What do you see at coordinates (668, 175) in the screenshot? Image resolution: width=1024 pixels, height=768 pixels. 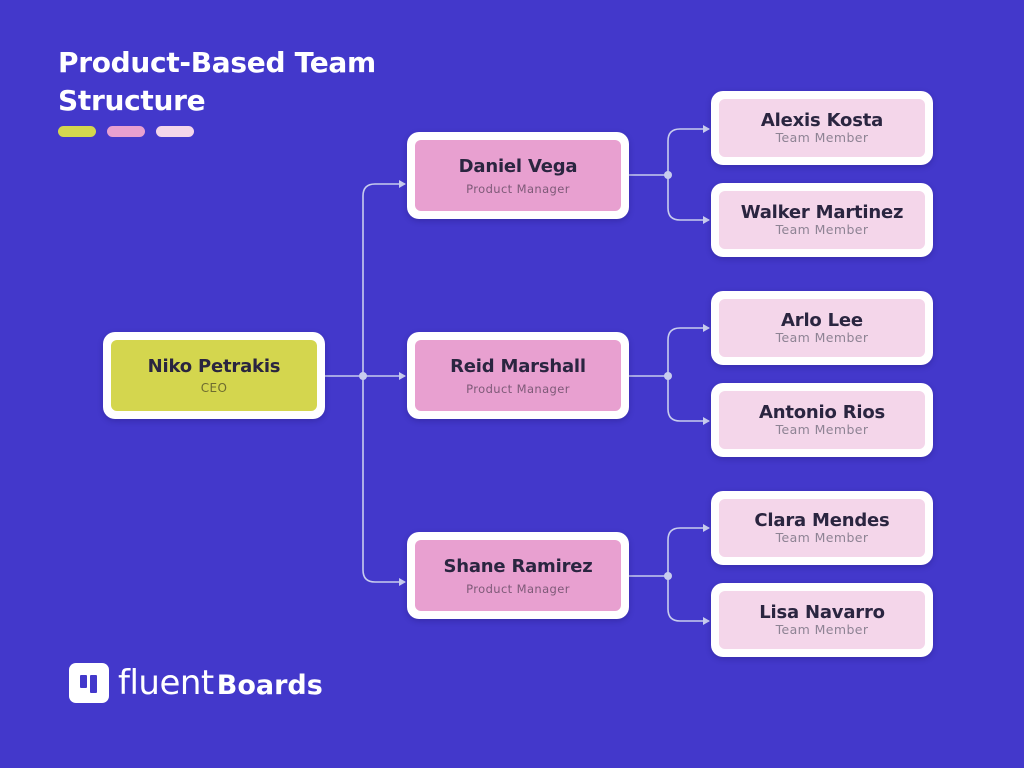 I see `junction-dot-m1` at bounding box center [668, 175].